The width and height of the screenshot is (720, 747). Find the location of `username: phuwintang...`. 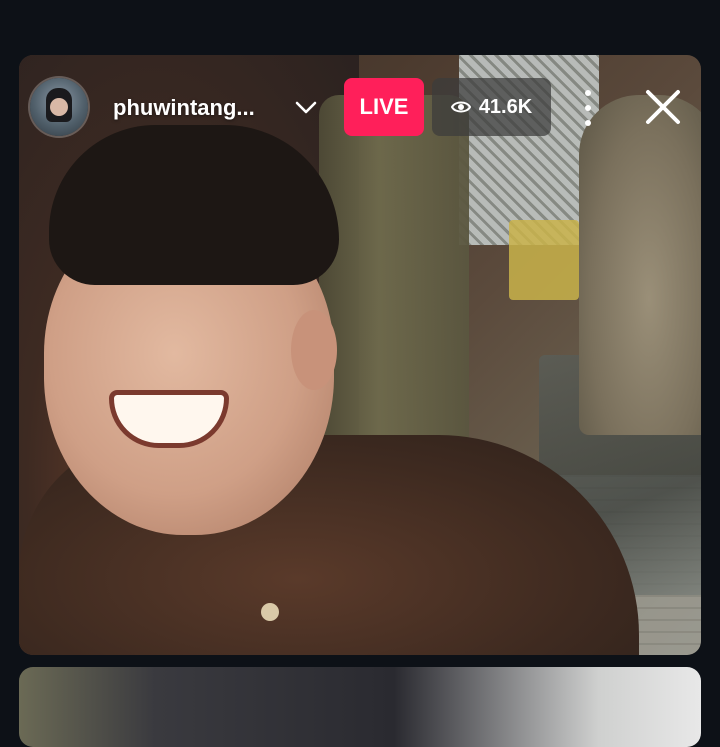

username: phuwintang... is located at coordinates (184, 108).